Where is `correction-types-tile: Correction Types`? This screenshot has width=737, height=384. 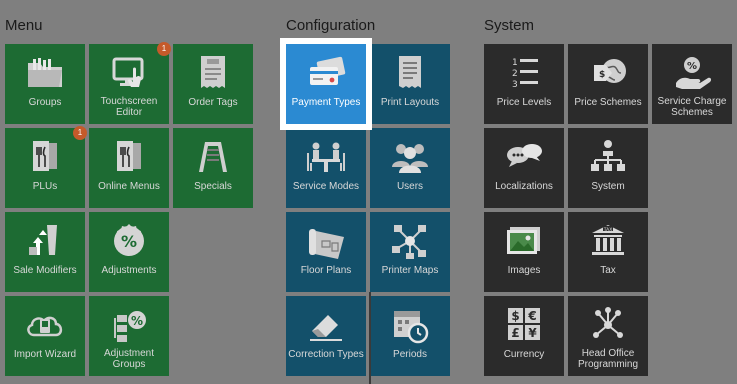 correction-types-tile: Correction Types is located at coordinates (326, 336).